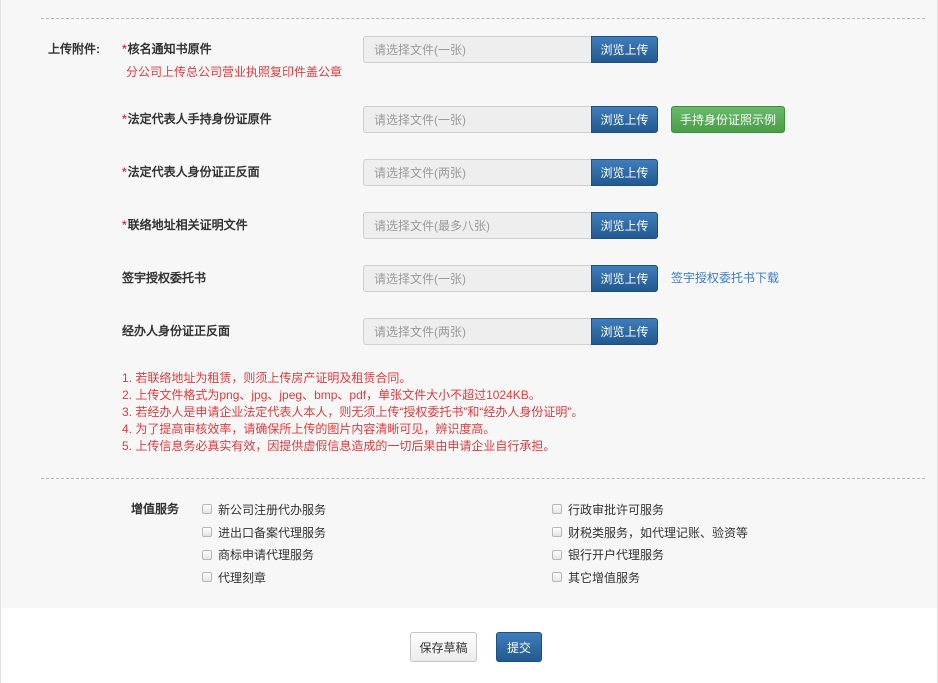 This screenshot has width=938, height=683. I want to click on service-option: 进出口备案代理服务, so click(264, 532).